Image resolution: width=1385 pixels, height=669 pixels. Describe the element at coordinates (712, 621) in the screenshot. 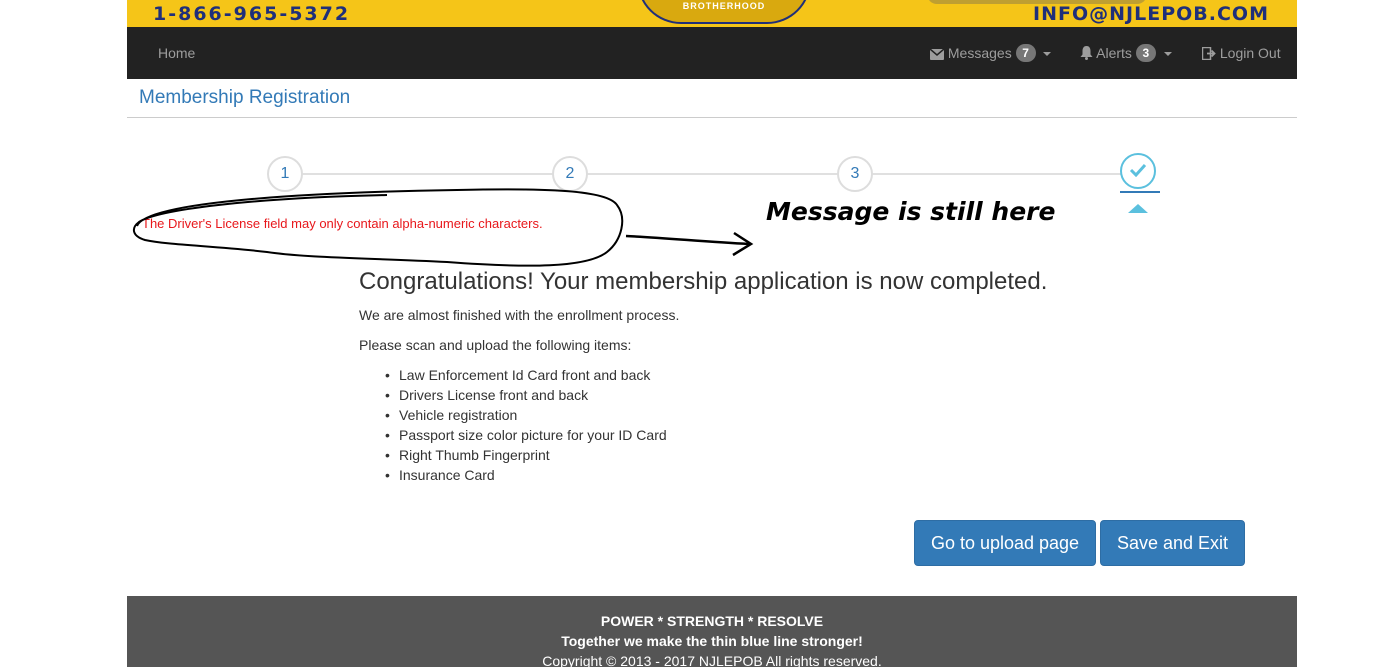

I see `footer-motto: POWER * STRENGTH * RESOLVE` at that location.